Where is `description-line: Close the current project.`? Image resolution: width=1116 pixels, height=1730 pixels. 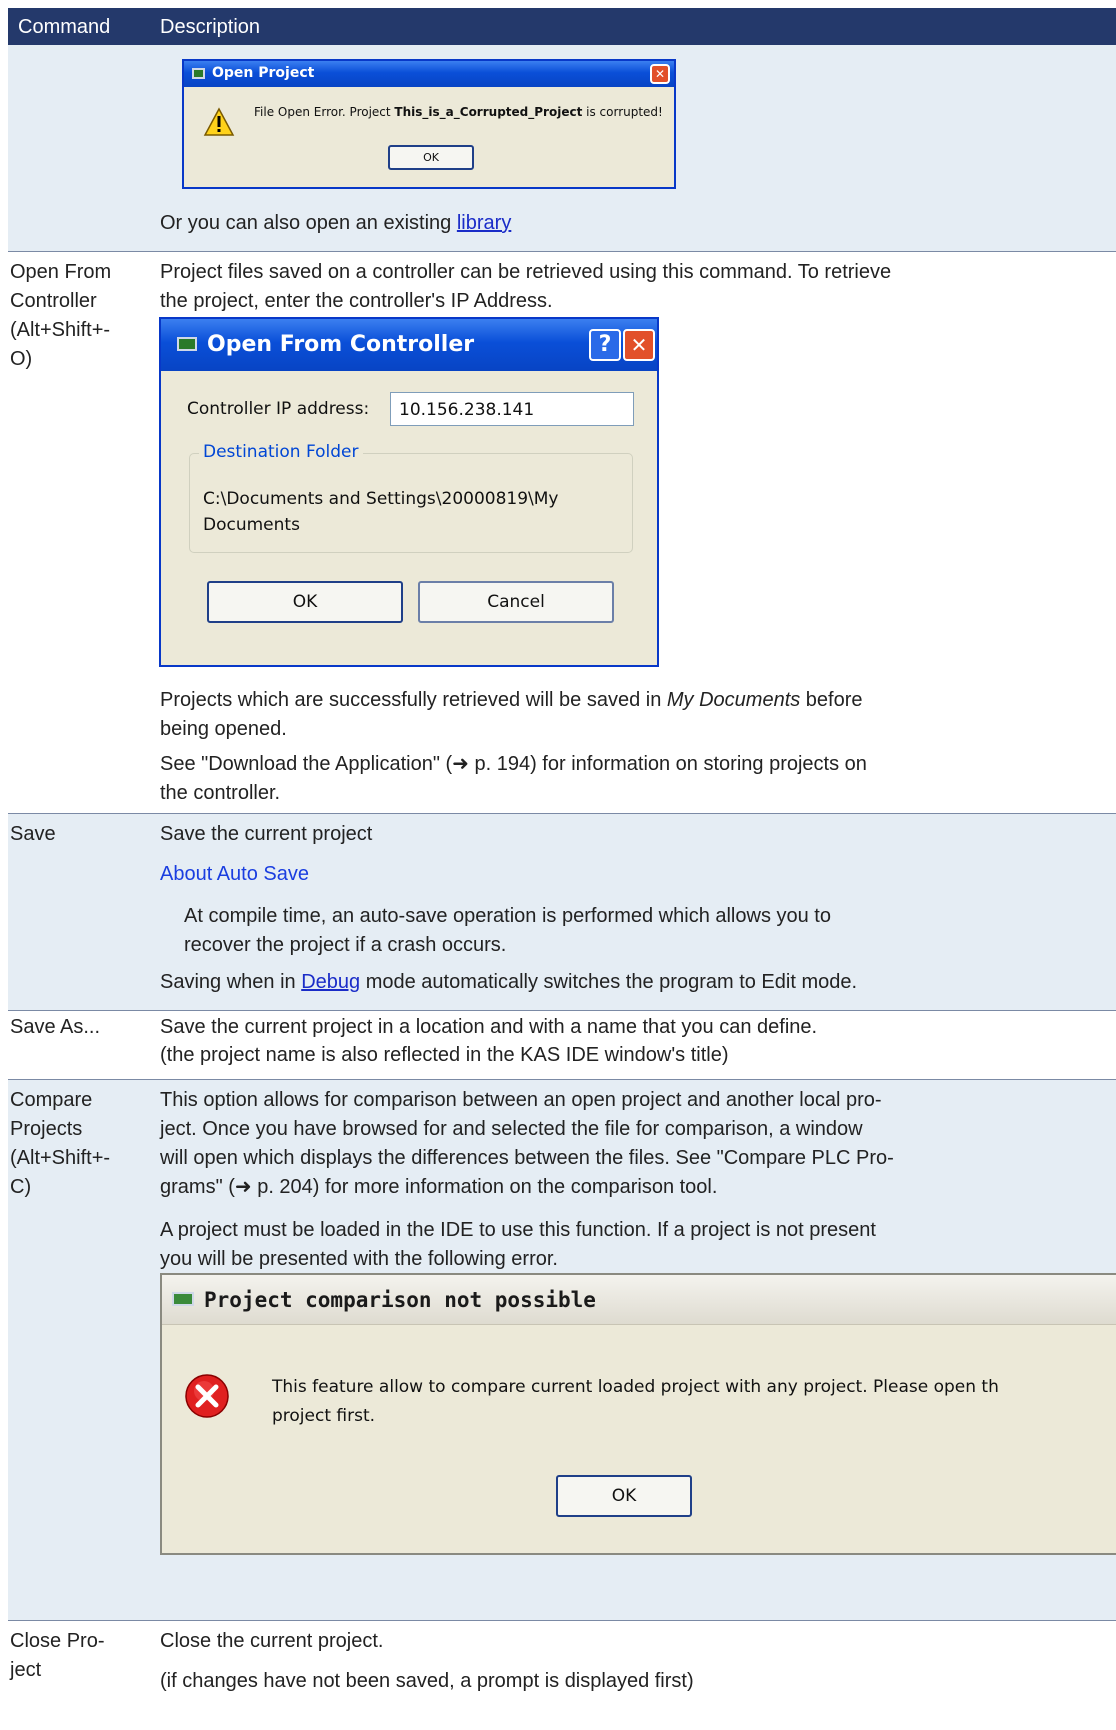
description-line: Close the current project. is located at coordinates (272, 1641).